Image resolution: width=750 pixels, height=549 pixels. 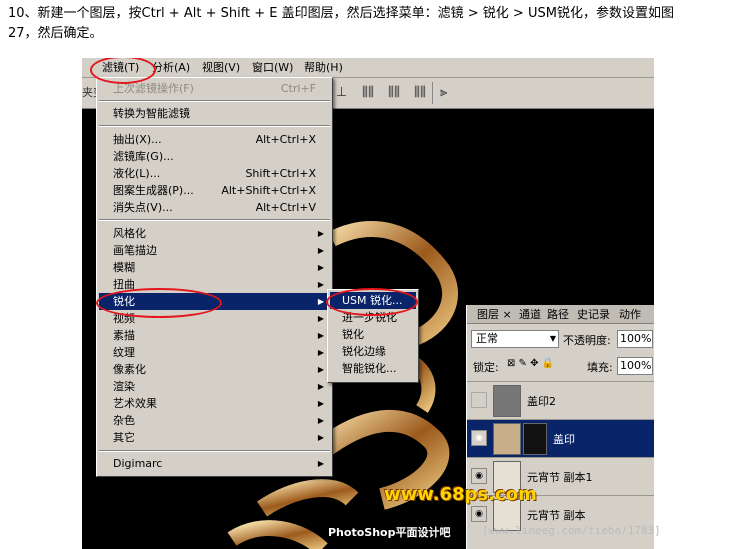 I want to click on watermark-url: [www.lineeg.com/tieba/1783], so click(x=571, y=530).